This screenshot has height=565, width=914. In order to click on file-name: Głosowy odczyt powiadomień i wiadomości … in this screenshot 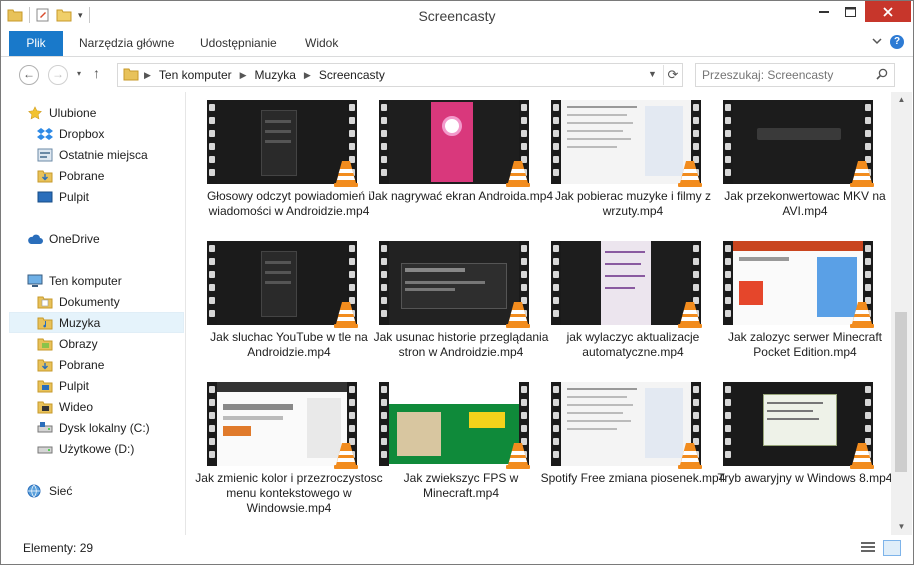, I will do `click(289, 204)`.